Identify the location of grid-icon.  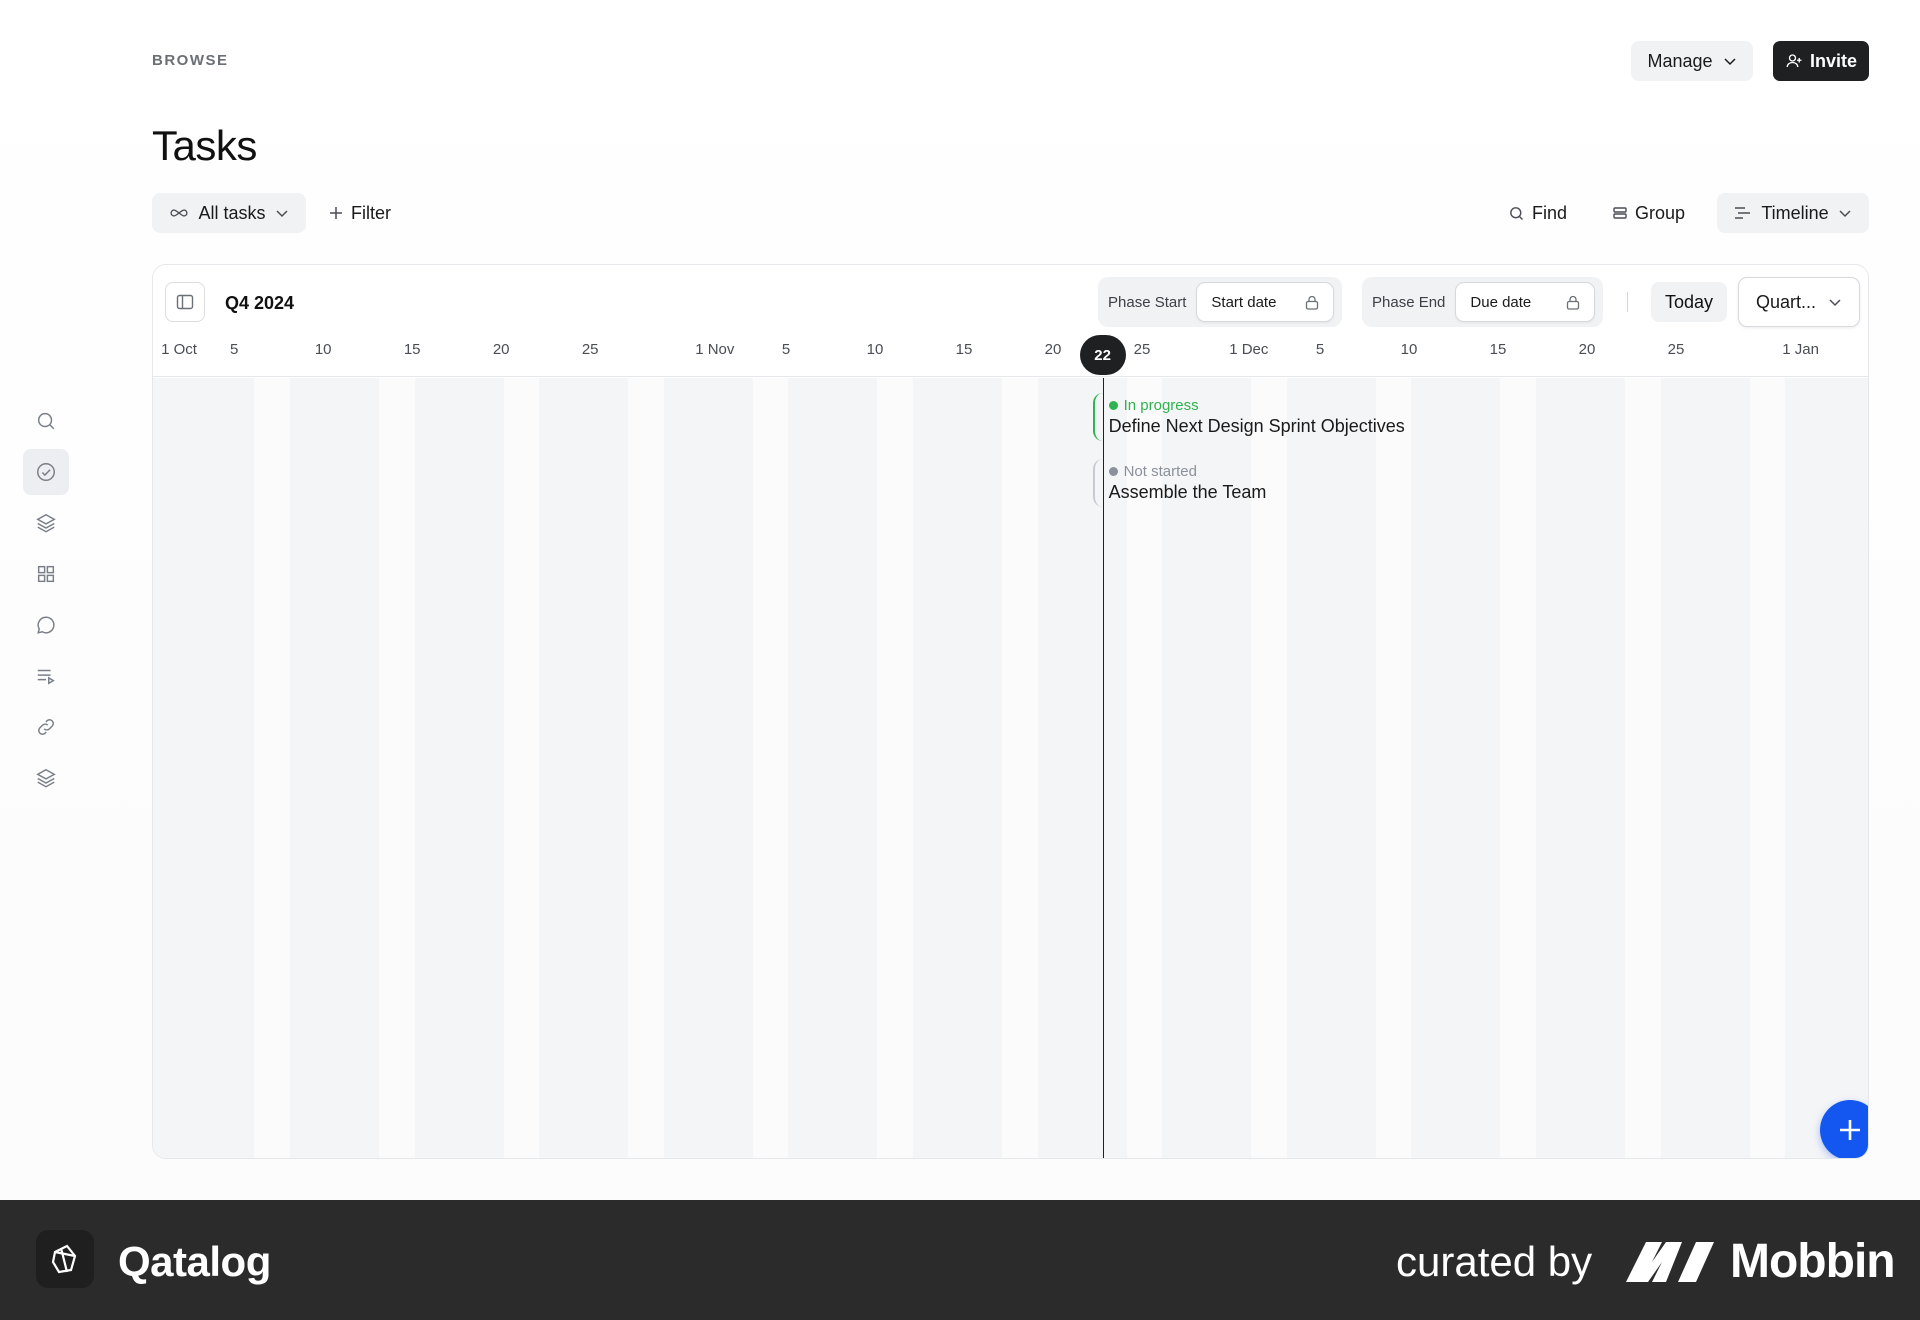
(46, 574).